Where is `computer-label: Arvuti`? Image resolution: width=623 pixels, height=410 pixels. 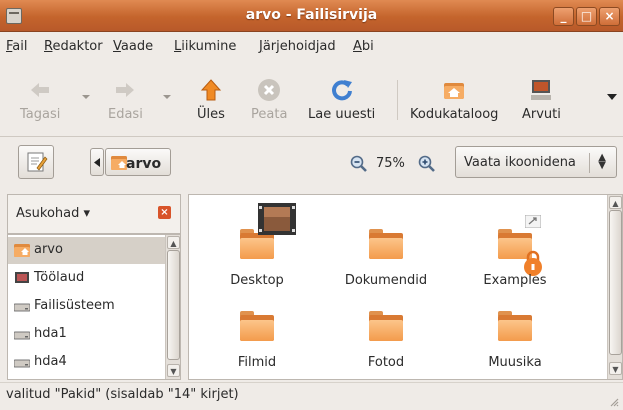 computer-label: Arvuti is located at coordinates (541, 114).